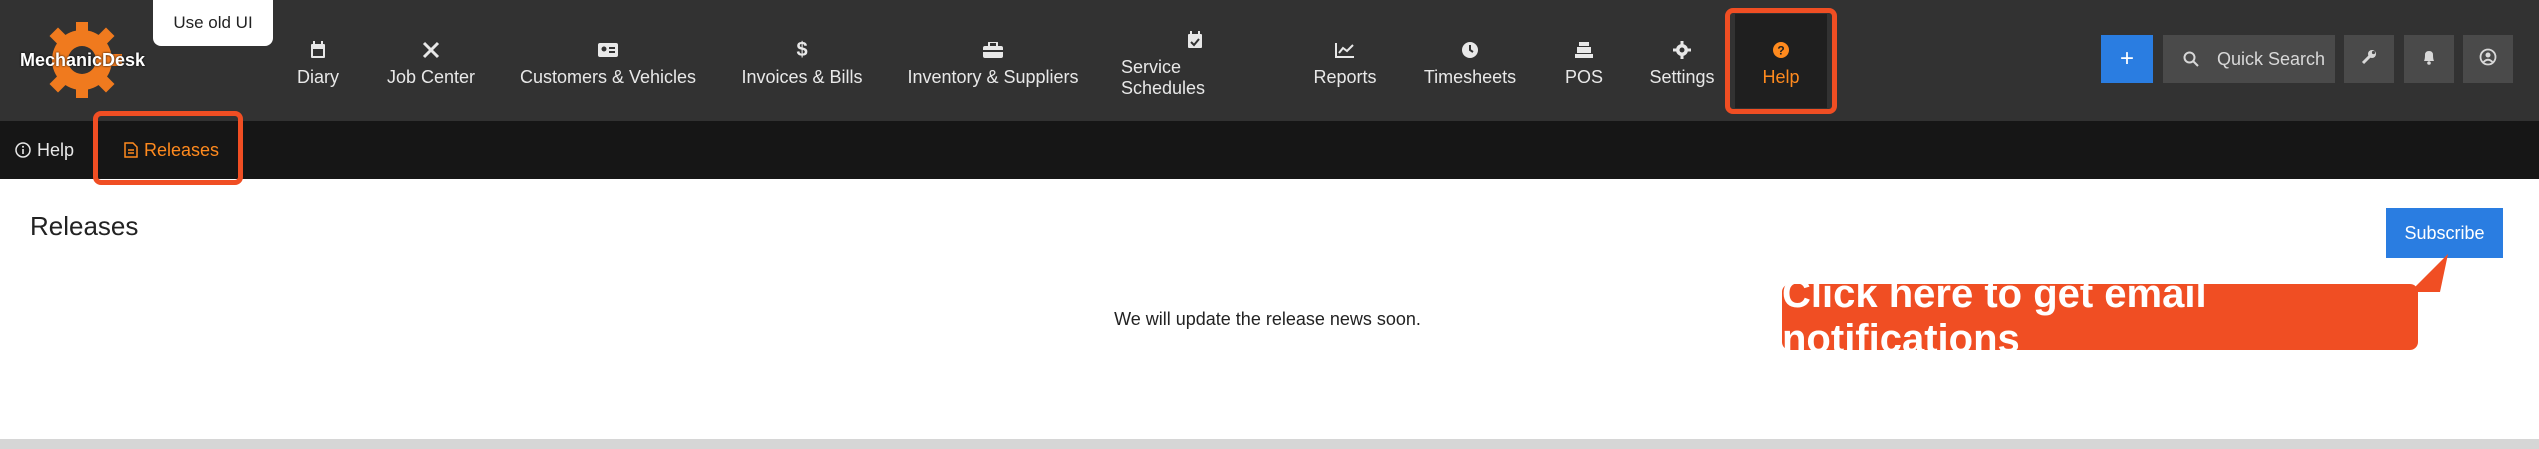 The height and width of the screenshot is (449, 2539). What do you see at coordinates (1583, 77) in the screenshot?
I see `nav-label-pos: POS` at bounding box center [1583, 77].